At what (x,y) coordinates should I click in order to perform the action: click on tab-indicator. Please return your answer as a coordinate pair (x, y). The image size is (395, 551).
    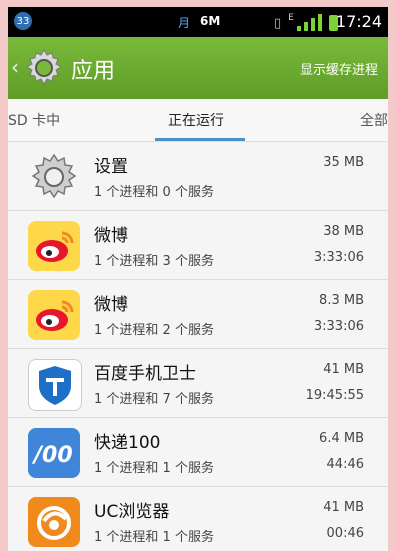
    Looking at the image, I should click on (200, 139).